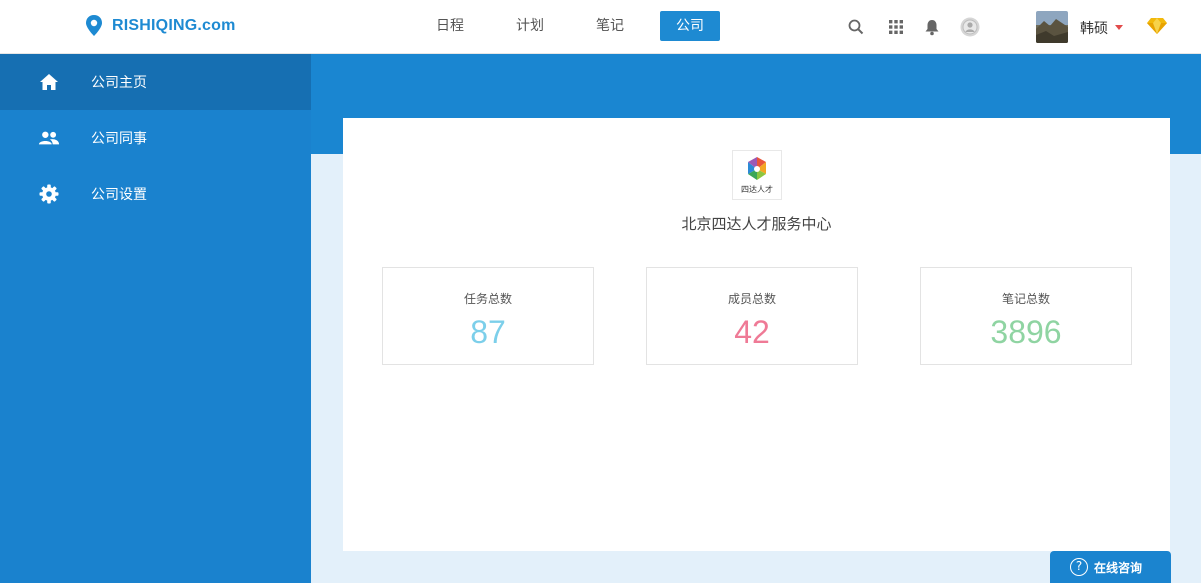 The height and width of the screenshot is (583, 1201). I want to click on stat-tasks: 任务总数 87, so click(488, 316).